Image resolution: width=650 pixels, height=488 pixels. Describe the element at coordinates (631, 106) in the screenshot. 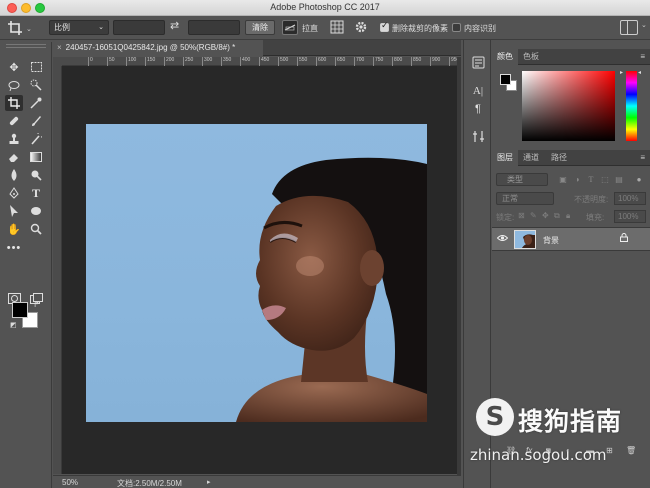

I see `hue-slider` at that location.